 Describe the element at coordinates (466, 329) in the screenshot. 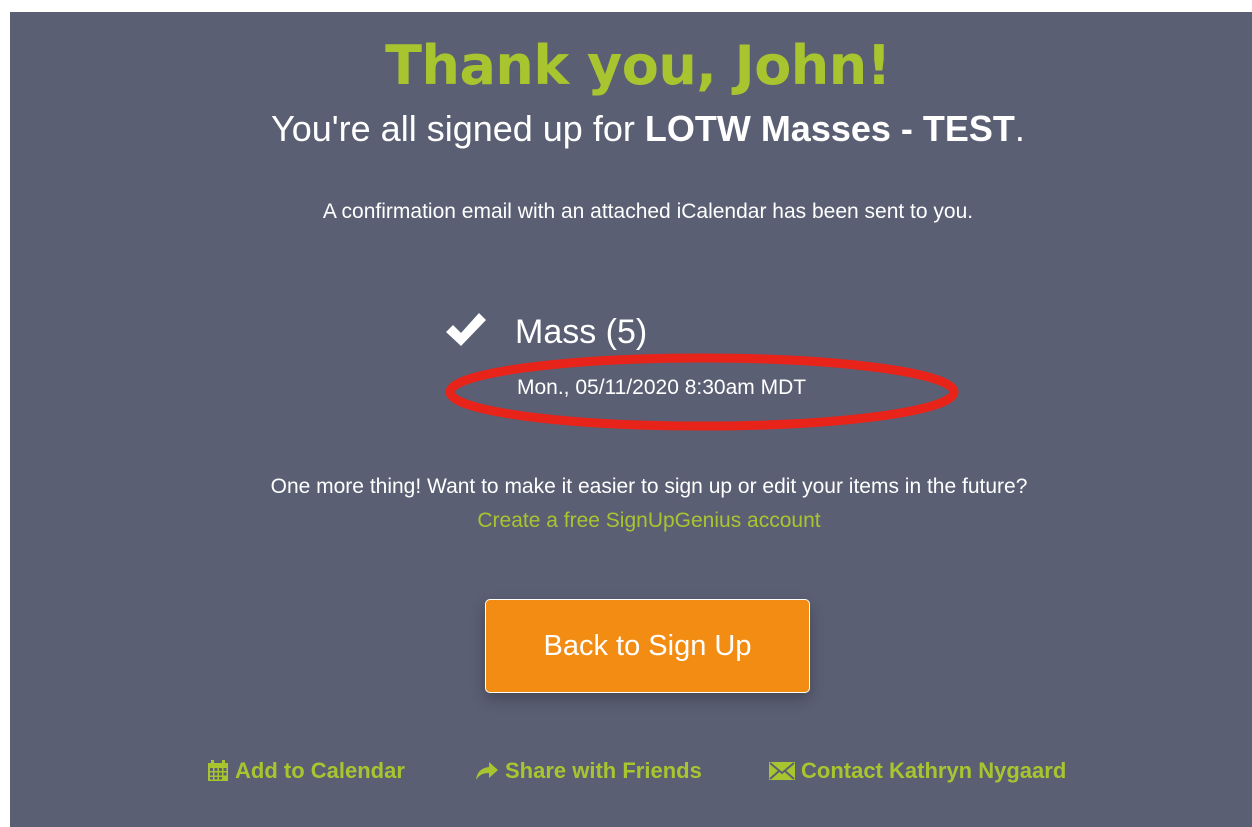

I see `checkmark-icon` at that location.